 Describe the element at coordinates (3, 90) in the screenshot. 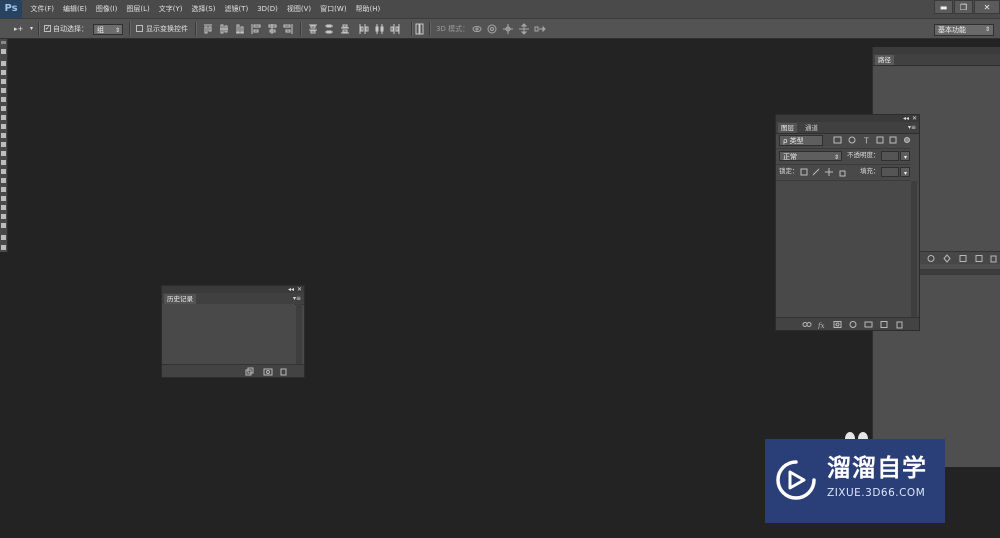

I see `crop-tool-icon` at that location.